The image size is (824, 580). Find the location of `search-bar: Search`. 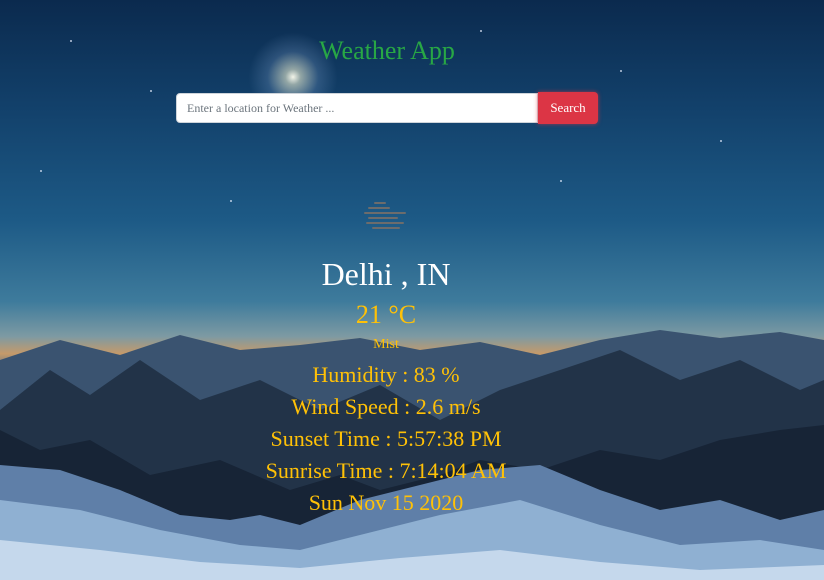

search-bar: Search is located at coordinates (387, 108).